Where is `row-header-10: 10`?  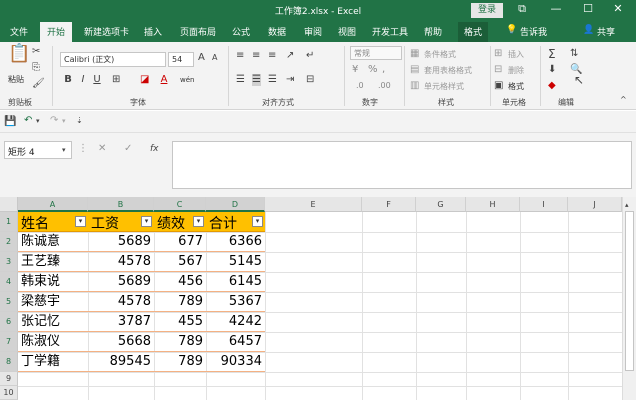
row-header-10: 10 is located at coordinates (9, 393).